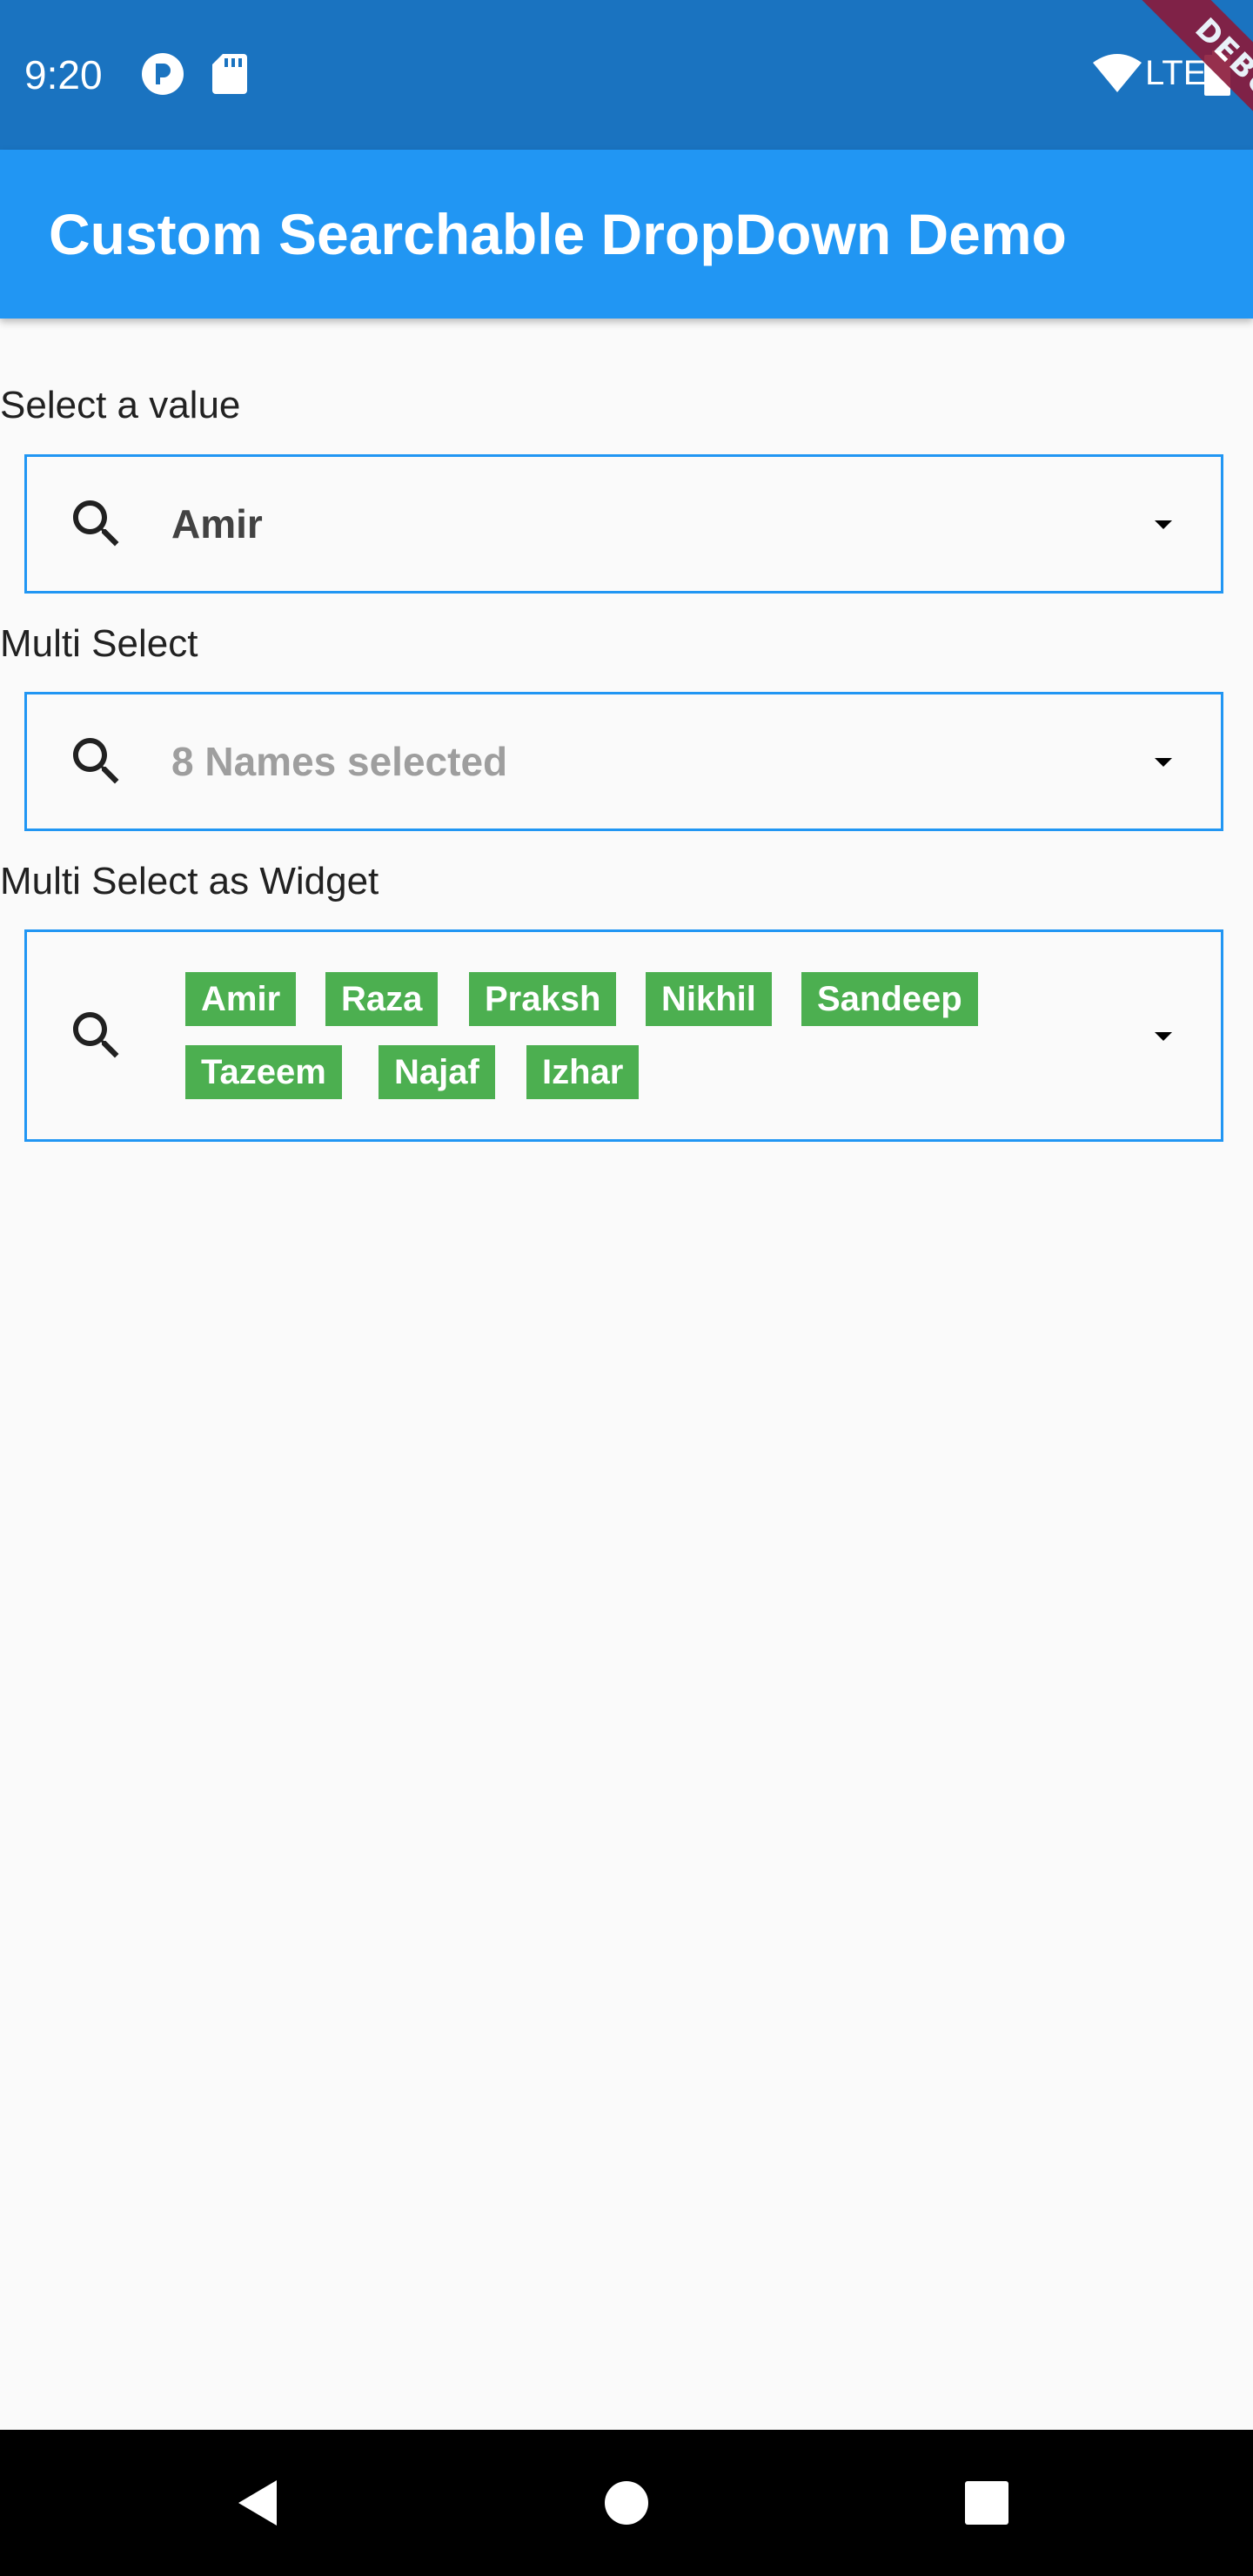 This screenshot has height=2576, width=1253. Describe the element at coordinates (437, 1072) in the screenshot. I see `chip-najaf: Najaf` at that location.